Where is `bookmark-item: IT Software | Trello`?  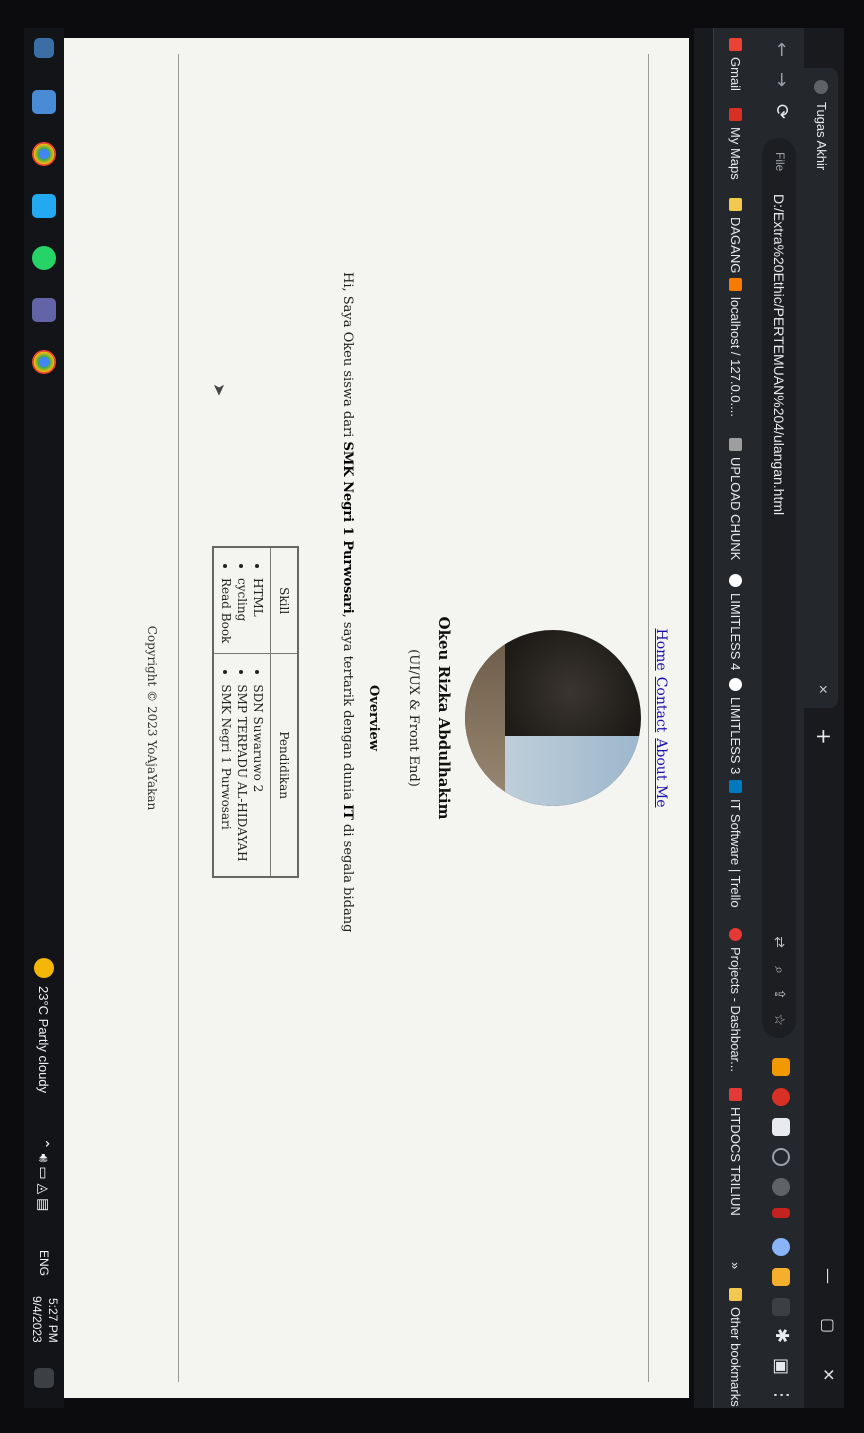 bookmark-item: IT Software | Trello is located at coordinates (735, 844).